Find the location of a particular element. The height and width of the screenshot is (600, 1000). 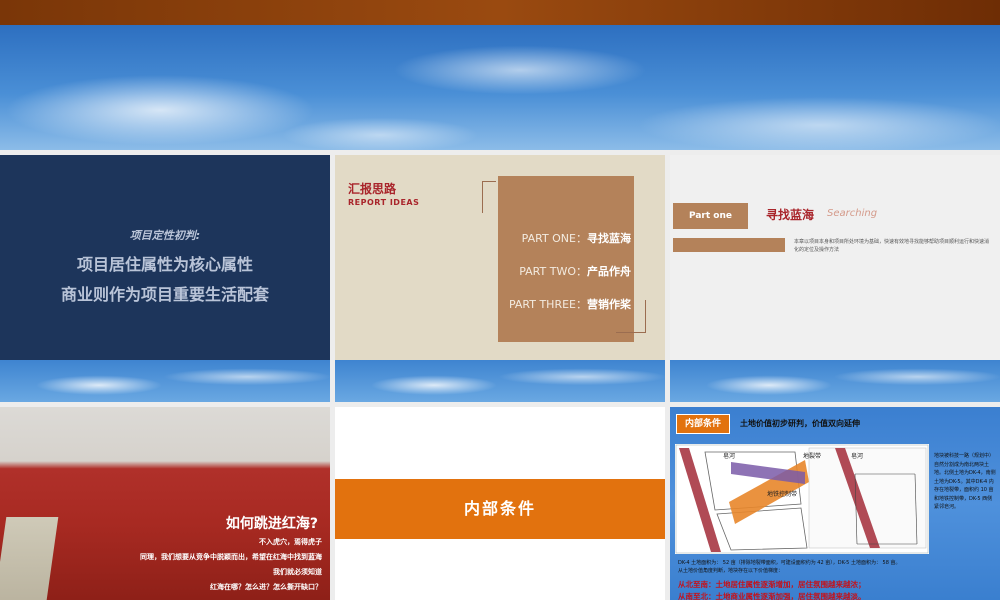

slide-text-line: 同理，我们想要从竞争中脱颖而出，希望在红海中找到蓝海 is located at coordinates (231, 557).